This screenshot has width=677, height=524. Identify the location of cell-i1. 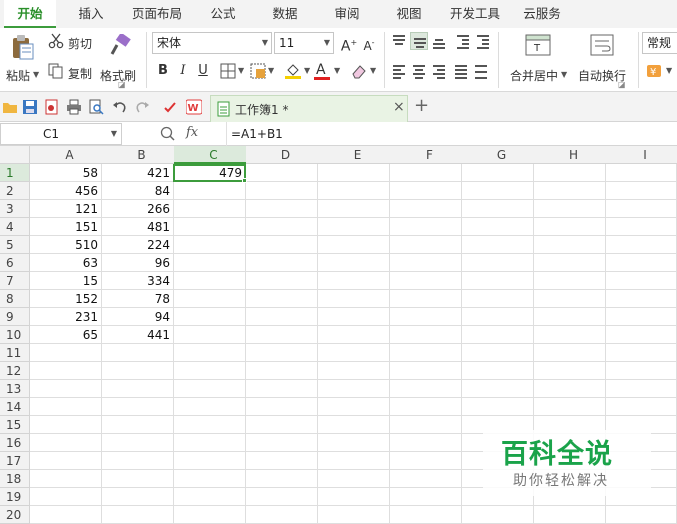
(641, 173).